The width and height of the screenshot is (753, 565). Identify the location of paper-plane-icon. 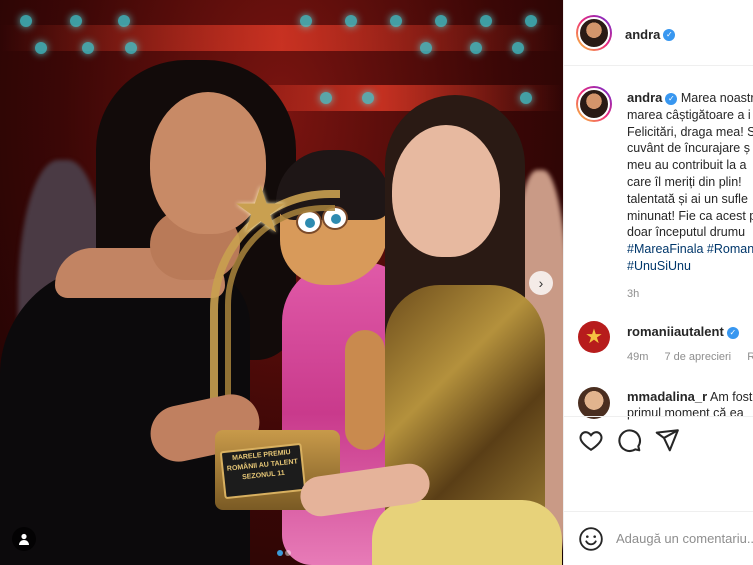
(667, 440).